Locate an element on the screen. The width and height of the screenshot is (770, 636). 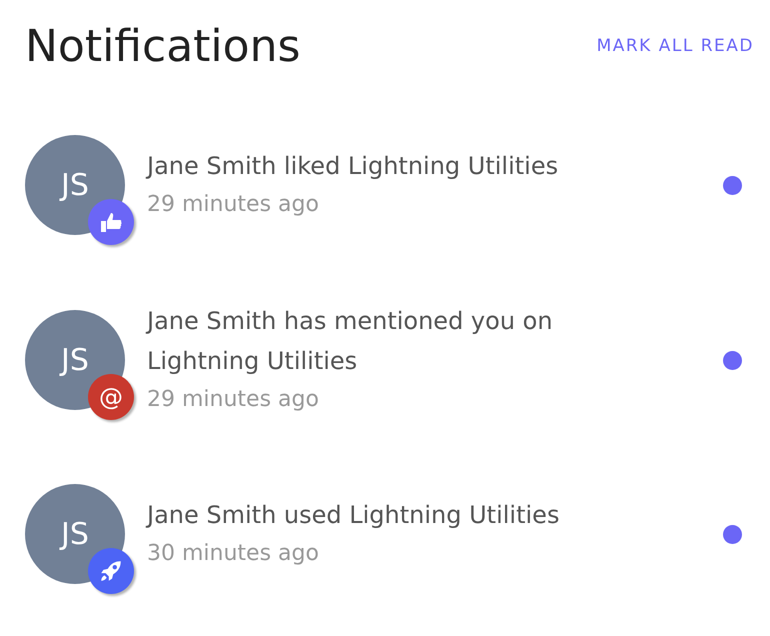
mention-badge: @ is located at coordinates (111, 397).